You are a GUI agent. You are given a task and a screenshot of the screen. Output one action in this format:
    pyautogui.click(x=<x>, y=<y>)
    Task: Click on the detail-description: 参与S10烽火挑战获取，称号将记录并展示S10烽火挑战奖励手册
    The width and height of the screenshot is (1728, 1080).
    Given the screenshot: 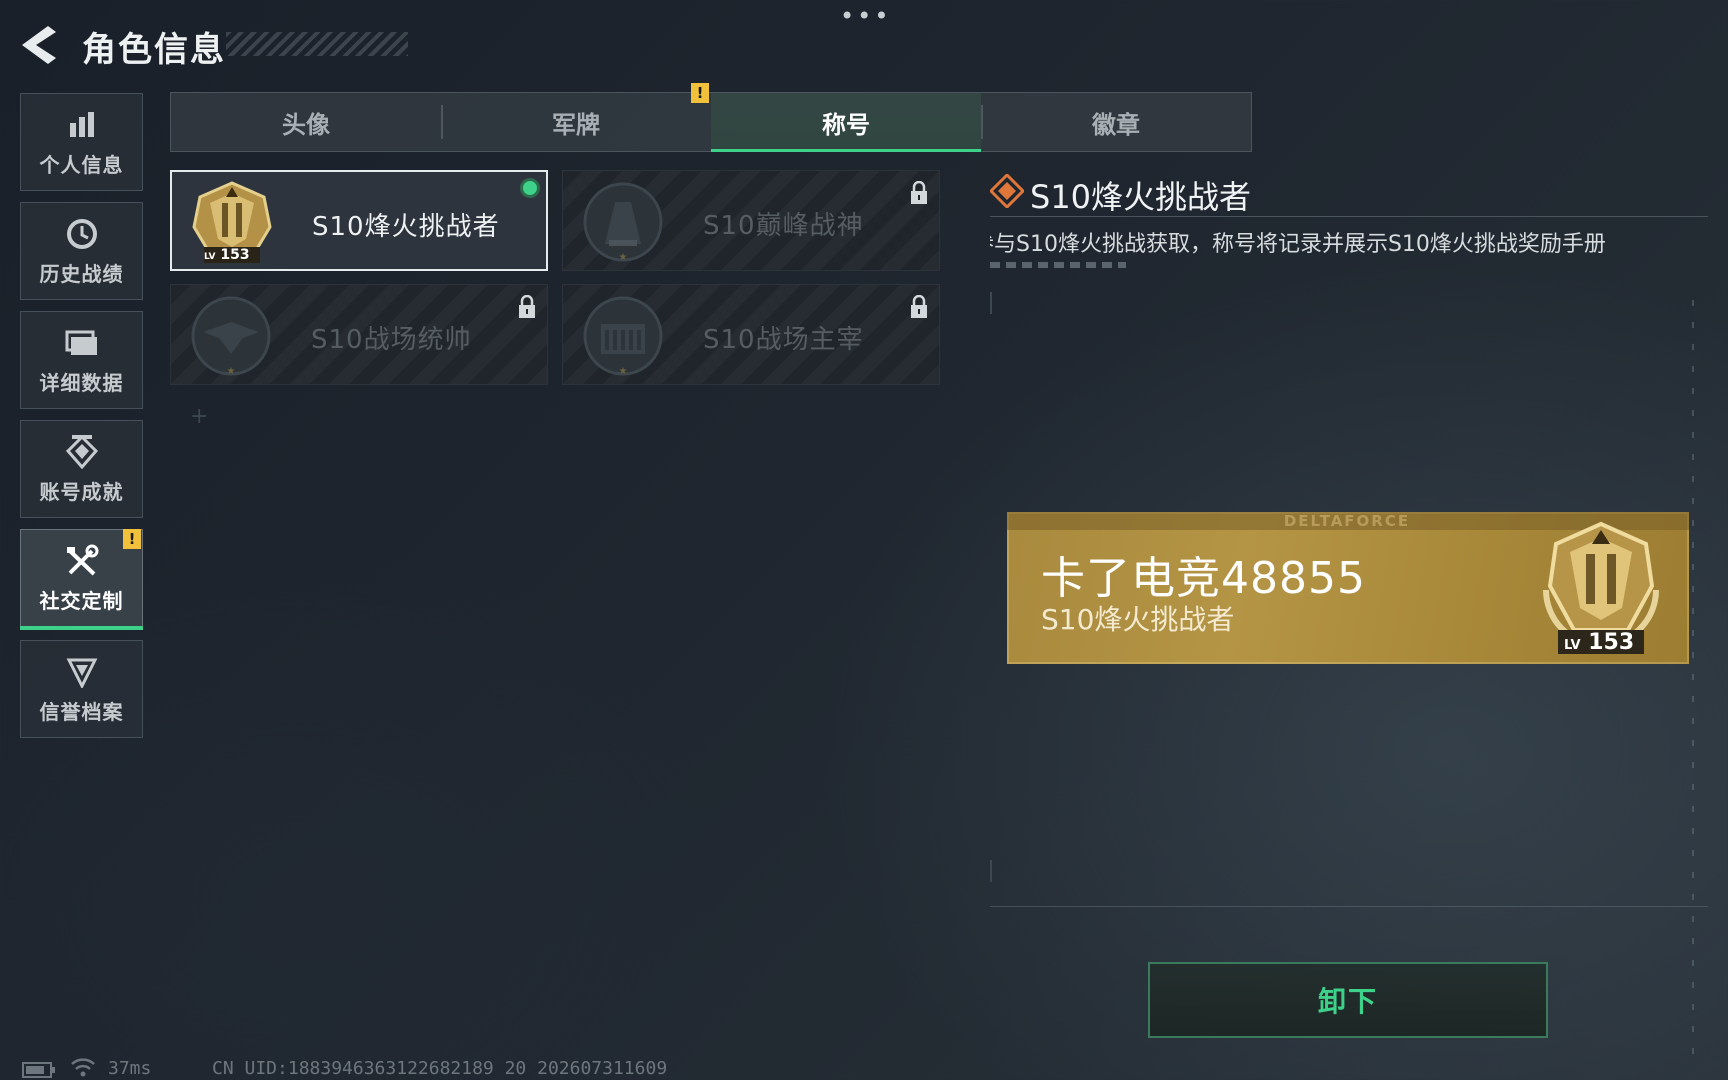 What is the action you would take?
    pyautogui.click(x=1298, y=244)
    